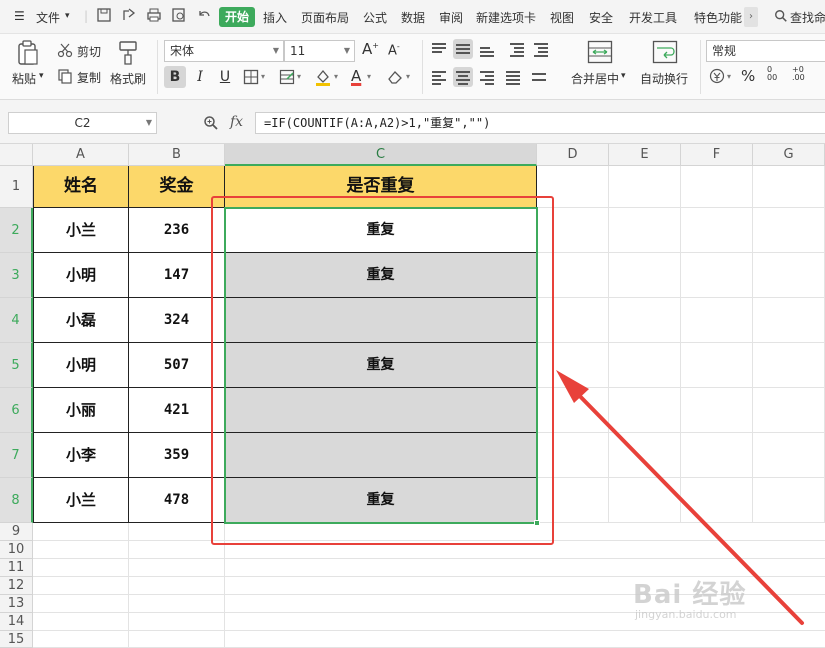 The image size is (825, 648). I want to click on cell-style-icon, so click(287, 77).